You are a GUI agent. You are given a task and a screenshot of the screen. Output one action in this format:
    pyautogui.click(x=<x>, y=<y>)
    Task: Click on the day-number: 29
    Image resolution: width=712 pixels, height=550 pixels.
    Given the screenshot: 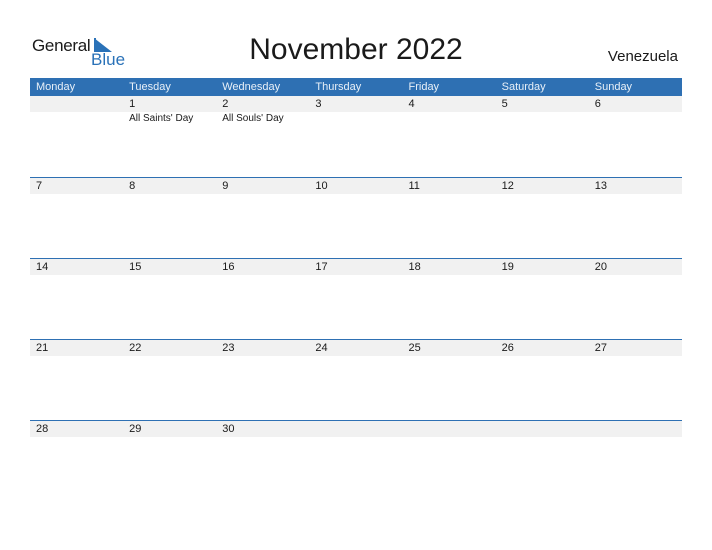 What is the action you would take?
    pyautogui.click(x=135, y=429)
    